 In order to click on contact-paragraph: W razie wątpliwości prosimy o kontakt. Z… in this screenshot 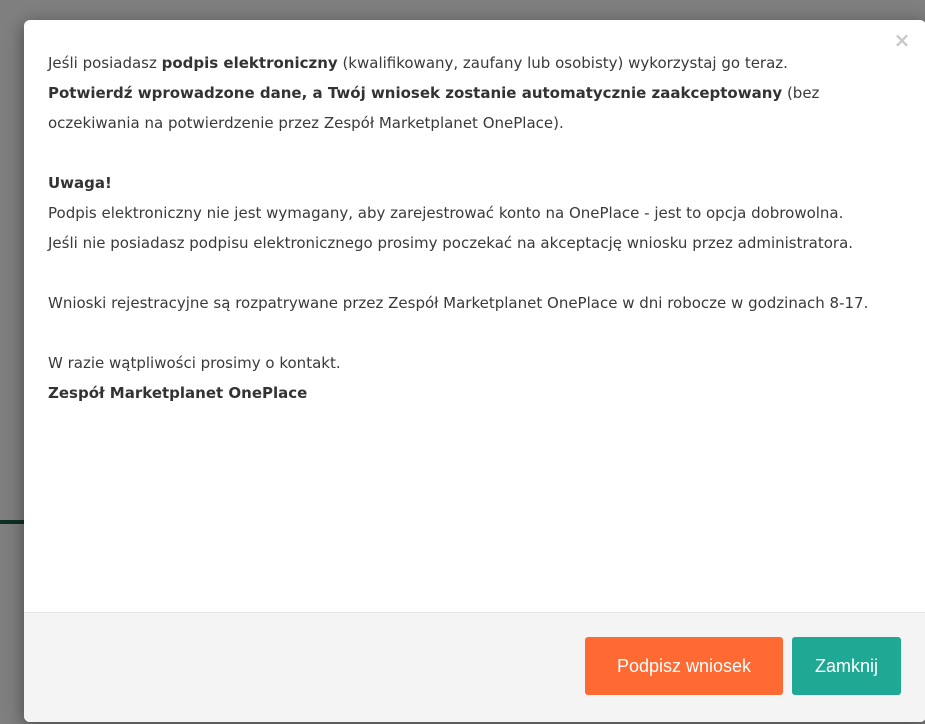, I will do `click(473, 378)`.